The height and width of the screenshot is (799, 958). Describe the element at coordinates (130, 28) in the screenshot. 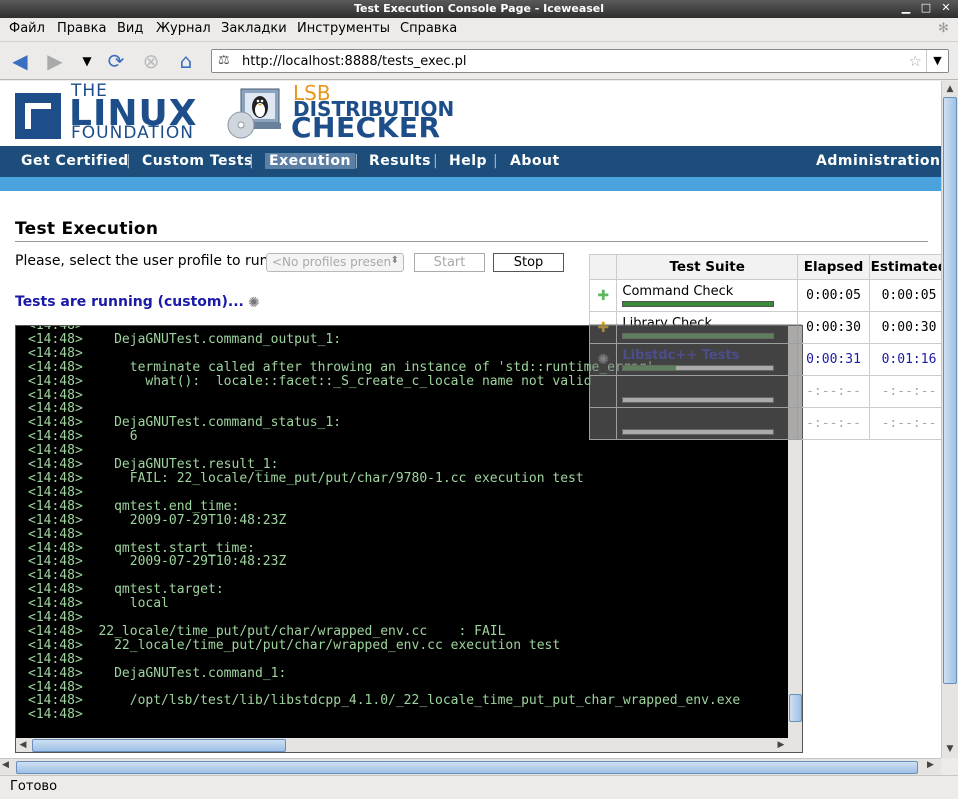

I see `menu-view: Вид` at that location.